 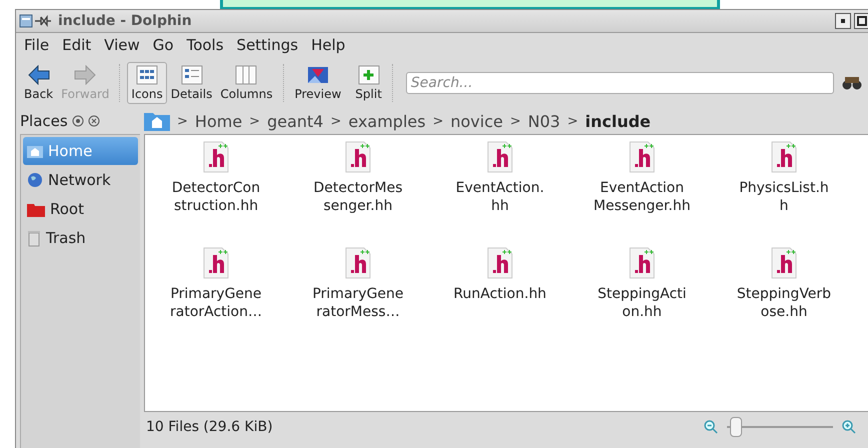 I want to click on places-item: Root, so click(x=80, y=209).